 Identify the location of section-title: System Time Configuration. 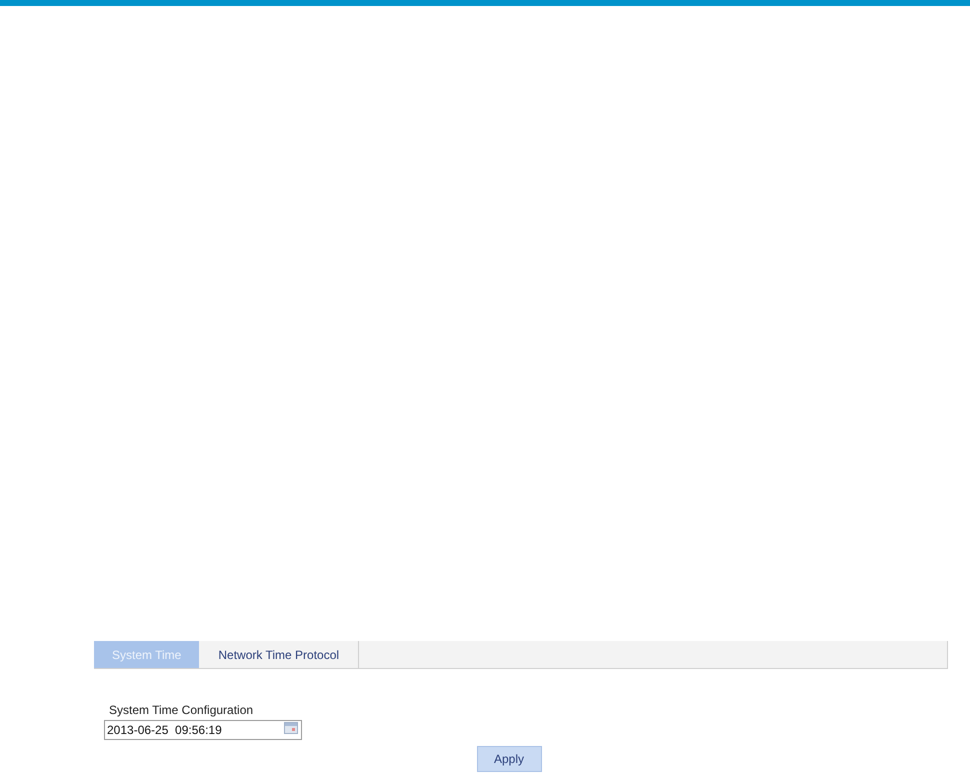
(181, 710).